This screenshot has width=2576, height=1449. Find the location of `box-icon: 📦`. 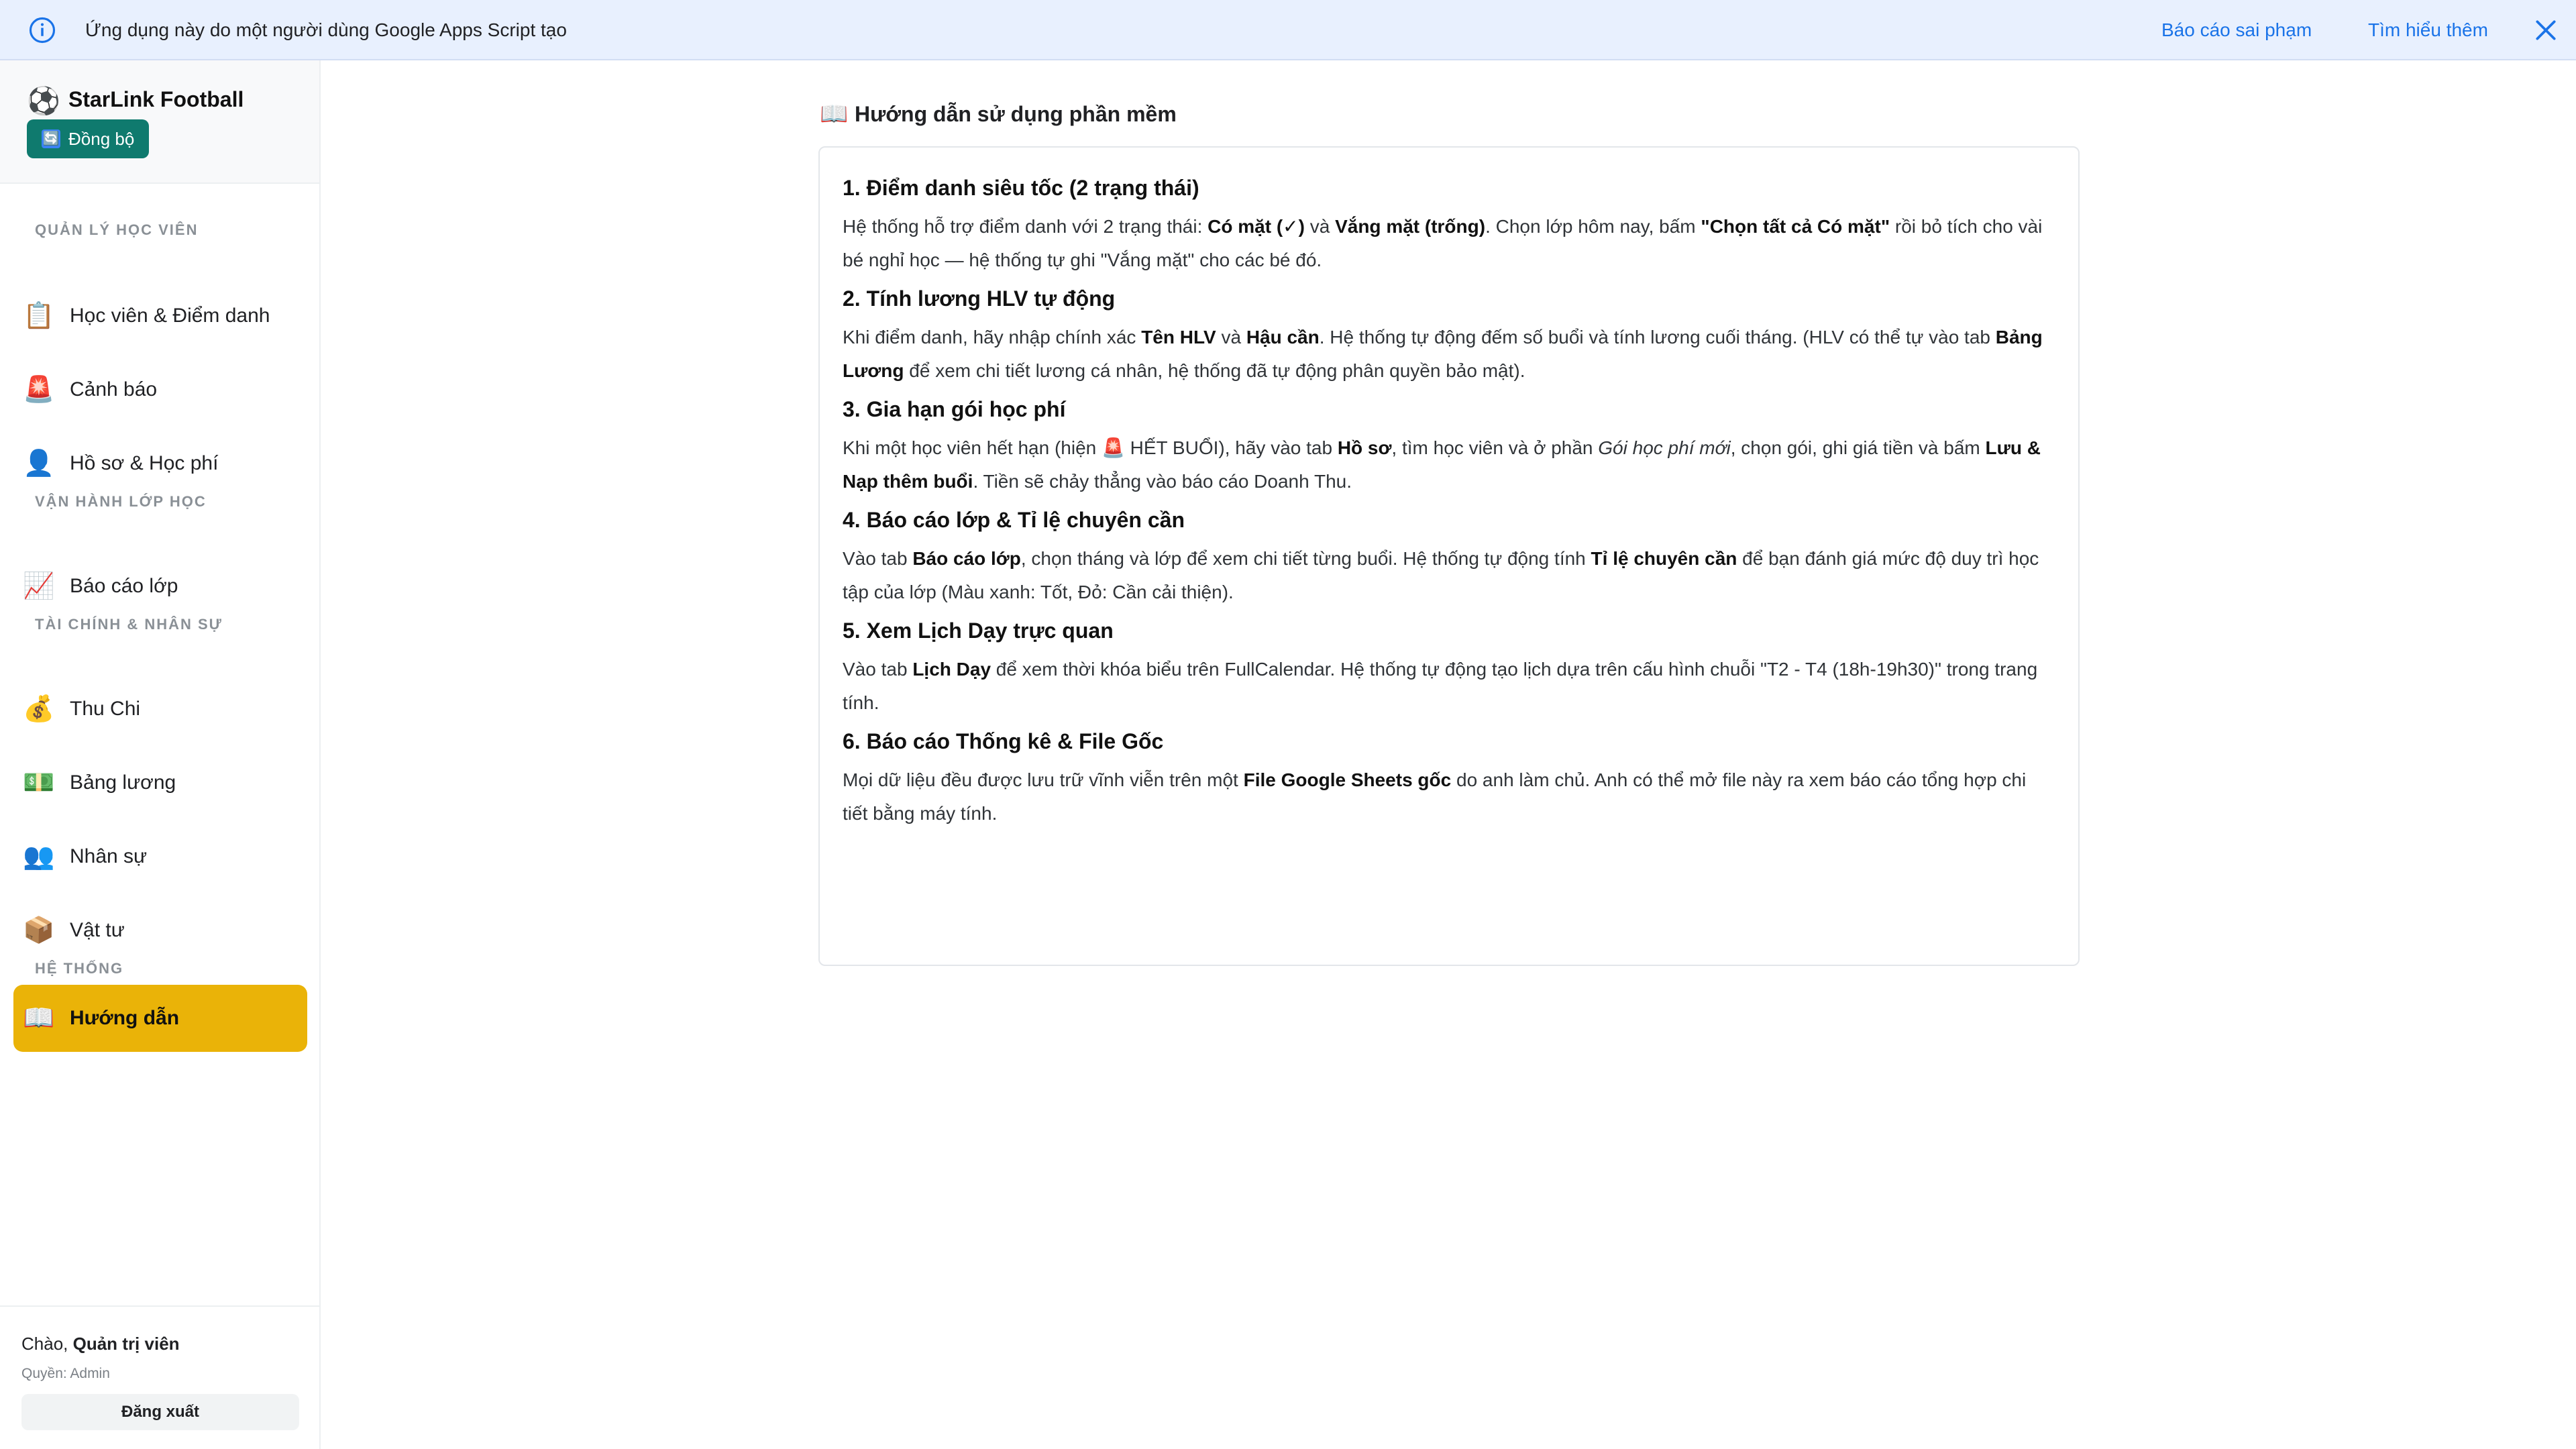

box-icon: 📦 is located at coordinates (39, 930).